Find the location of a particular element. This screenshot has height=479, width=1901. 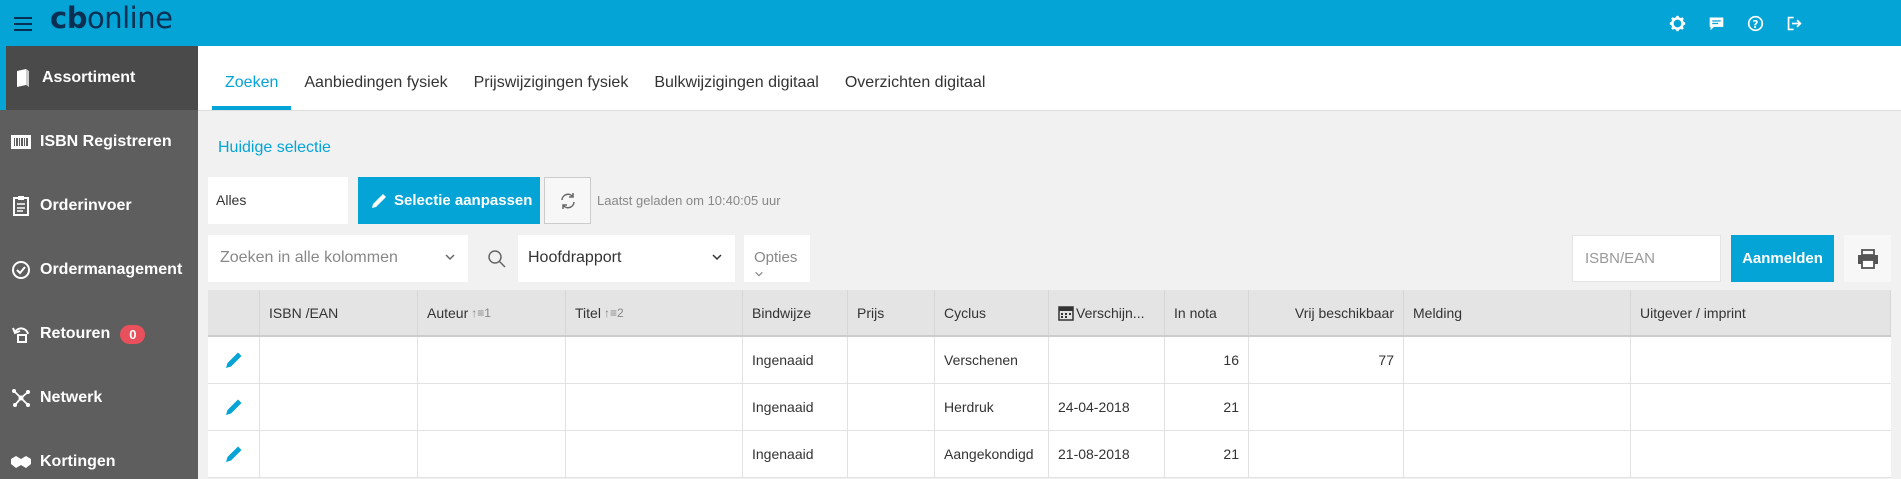

sidebar-item-orderinvoer: Orderinvoer is located at coordinates (99, 206).